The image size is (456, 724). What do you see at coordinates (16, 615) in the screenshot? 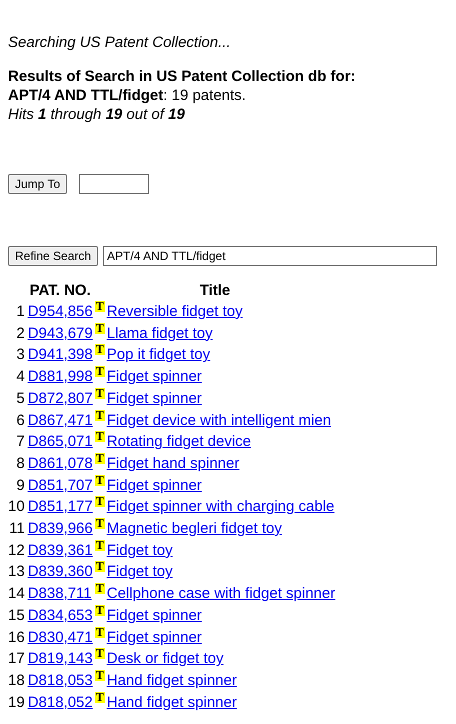
I see `row-number: 15` at bounding box center [16, 615].